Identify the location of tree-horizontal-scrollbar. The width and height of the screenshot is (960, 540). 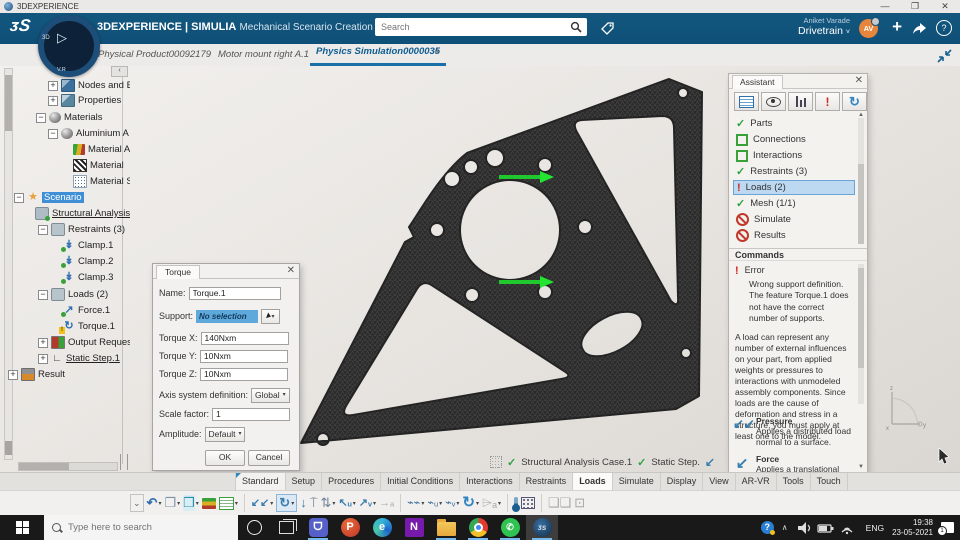
(68, 466).